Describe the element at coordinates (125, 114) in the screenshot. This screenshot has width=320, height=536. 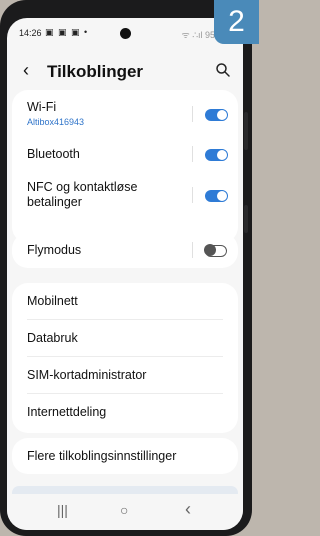
I see `row-wifi: Wi-Fi Altibox416943` at that location.